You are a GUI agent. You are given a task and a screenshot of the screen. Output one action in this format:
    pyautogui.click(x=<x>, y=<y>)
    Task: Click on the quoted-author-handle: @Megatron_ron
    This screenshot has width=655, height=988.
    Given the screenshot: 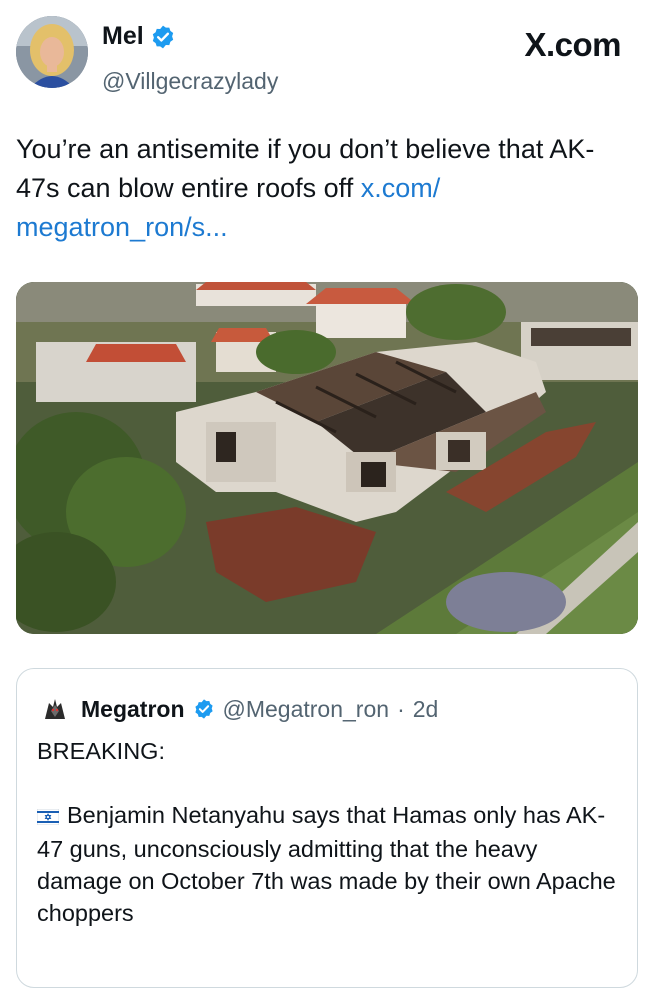 What is the action you would take?
    pyautogui.click(x=306, y=709)
    